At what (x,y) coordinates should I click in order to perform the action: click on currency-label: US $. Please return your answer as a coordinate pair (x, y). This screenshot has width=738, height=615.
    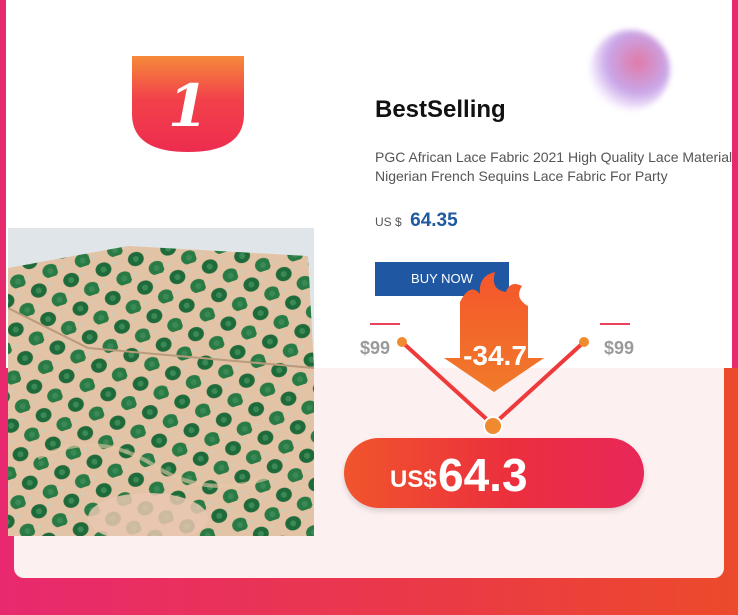
    Looking at the image, I should click on (388, 222).